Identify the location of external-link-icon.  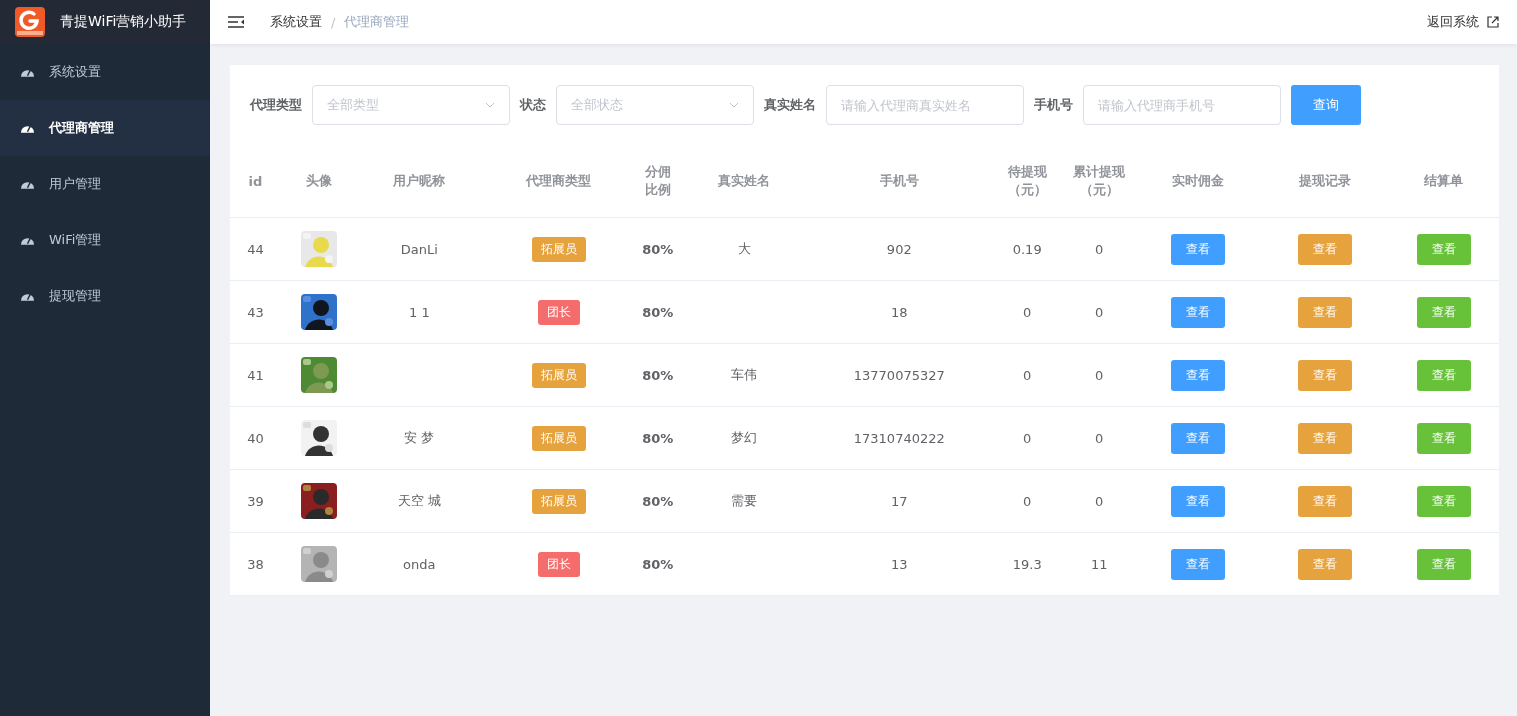
(1493, 22).